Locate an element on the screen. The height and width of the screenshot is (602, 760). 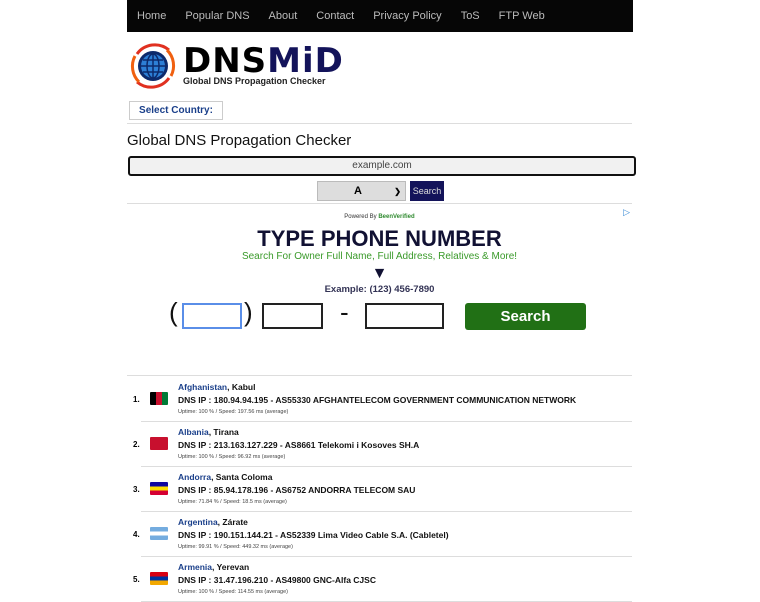
record-type-select: A ❯ is located at coordinates (361, 191).